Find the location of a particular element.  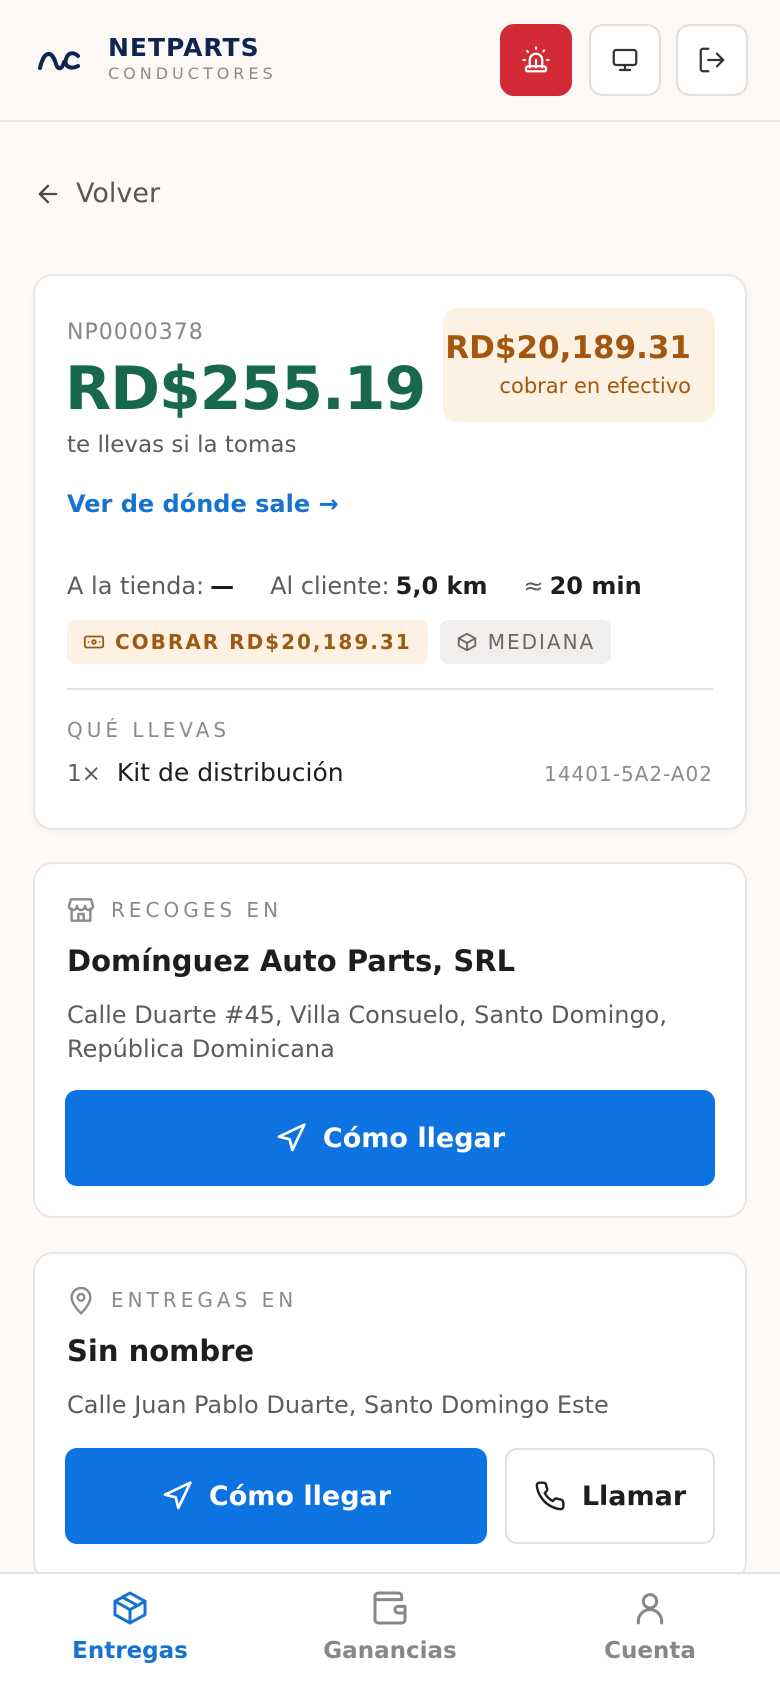

nav-item-cuenta: Cuenta is located at coordinates (650, 1626).